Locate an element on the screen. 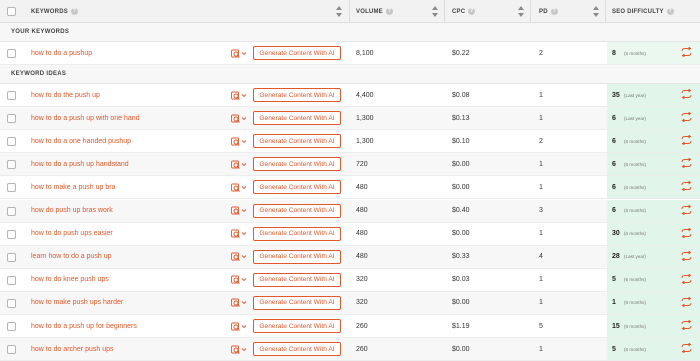  keyword-link: how to do a one handed pushup is located at coordinates (81, 141).